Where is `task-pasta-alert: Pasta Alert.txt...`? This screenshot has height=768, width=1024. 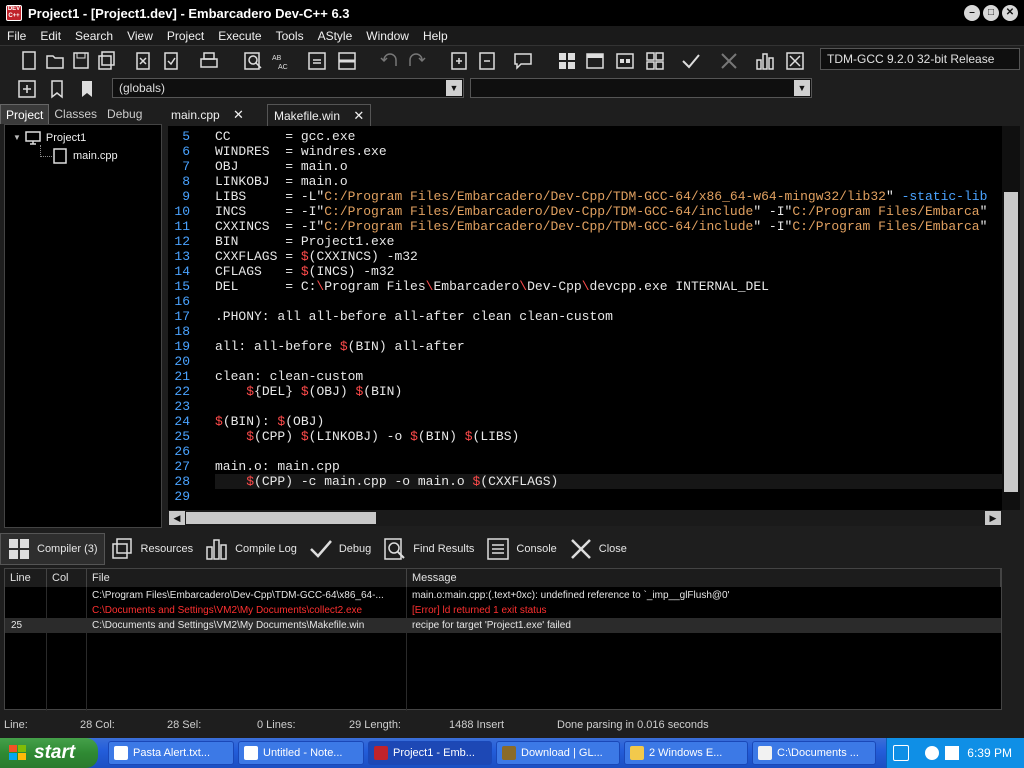
task-pasta-alert: Pasta Alert.txt... is located at coordinates (171, 753).